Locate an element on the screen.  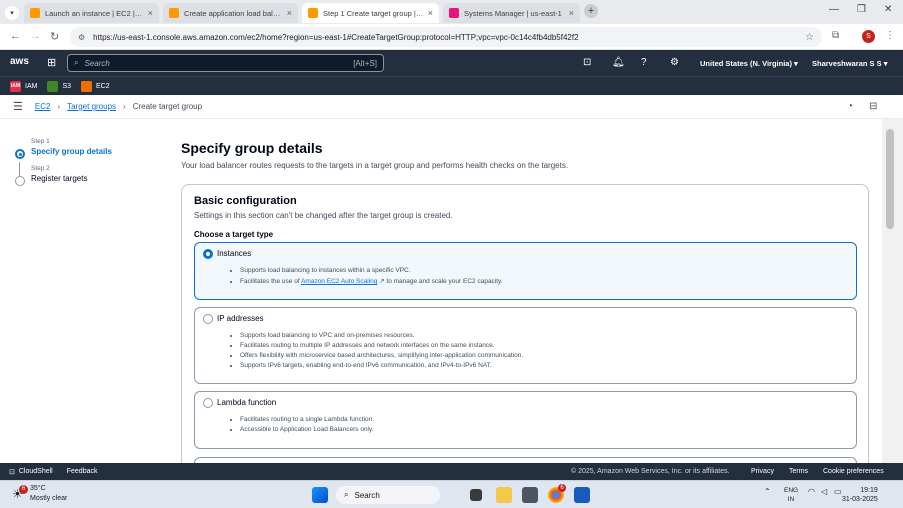
region-selector: United States (N. Virginia) ▾ is located at coordinates (749, 63).